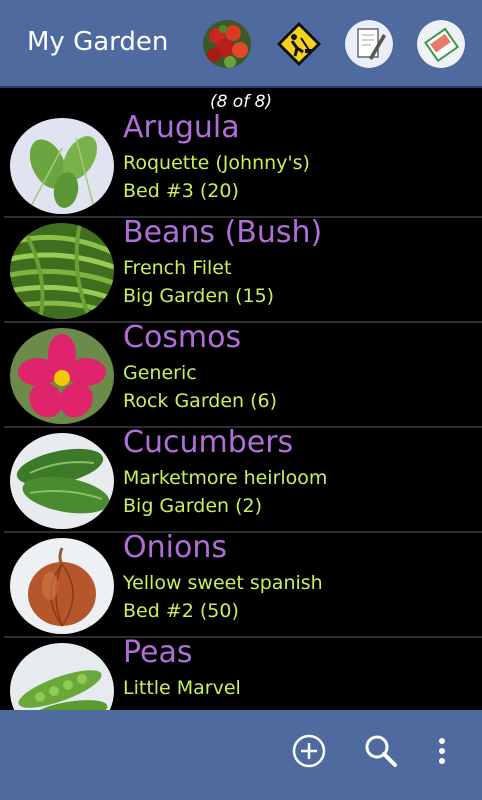  Describe the element at coordinates (160, 373) in the screenshot. I see `plant-variety: Generic` at that location.